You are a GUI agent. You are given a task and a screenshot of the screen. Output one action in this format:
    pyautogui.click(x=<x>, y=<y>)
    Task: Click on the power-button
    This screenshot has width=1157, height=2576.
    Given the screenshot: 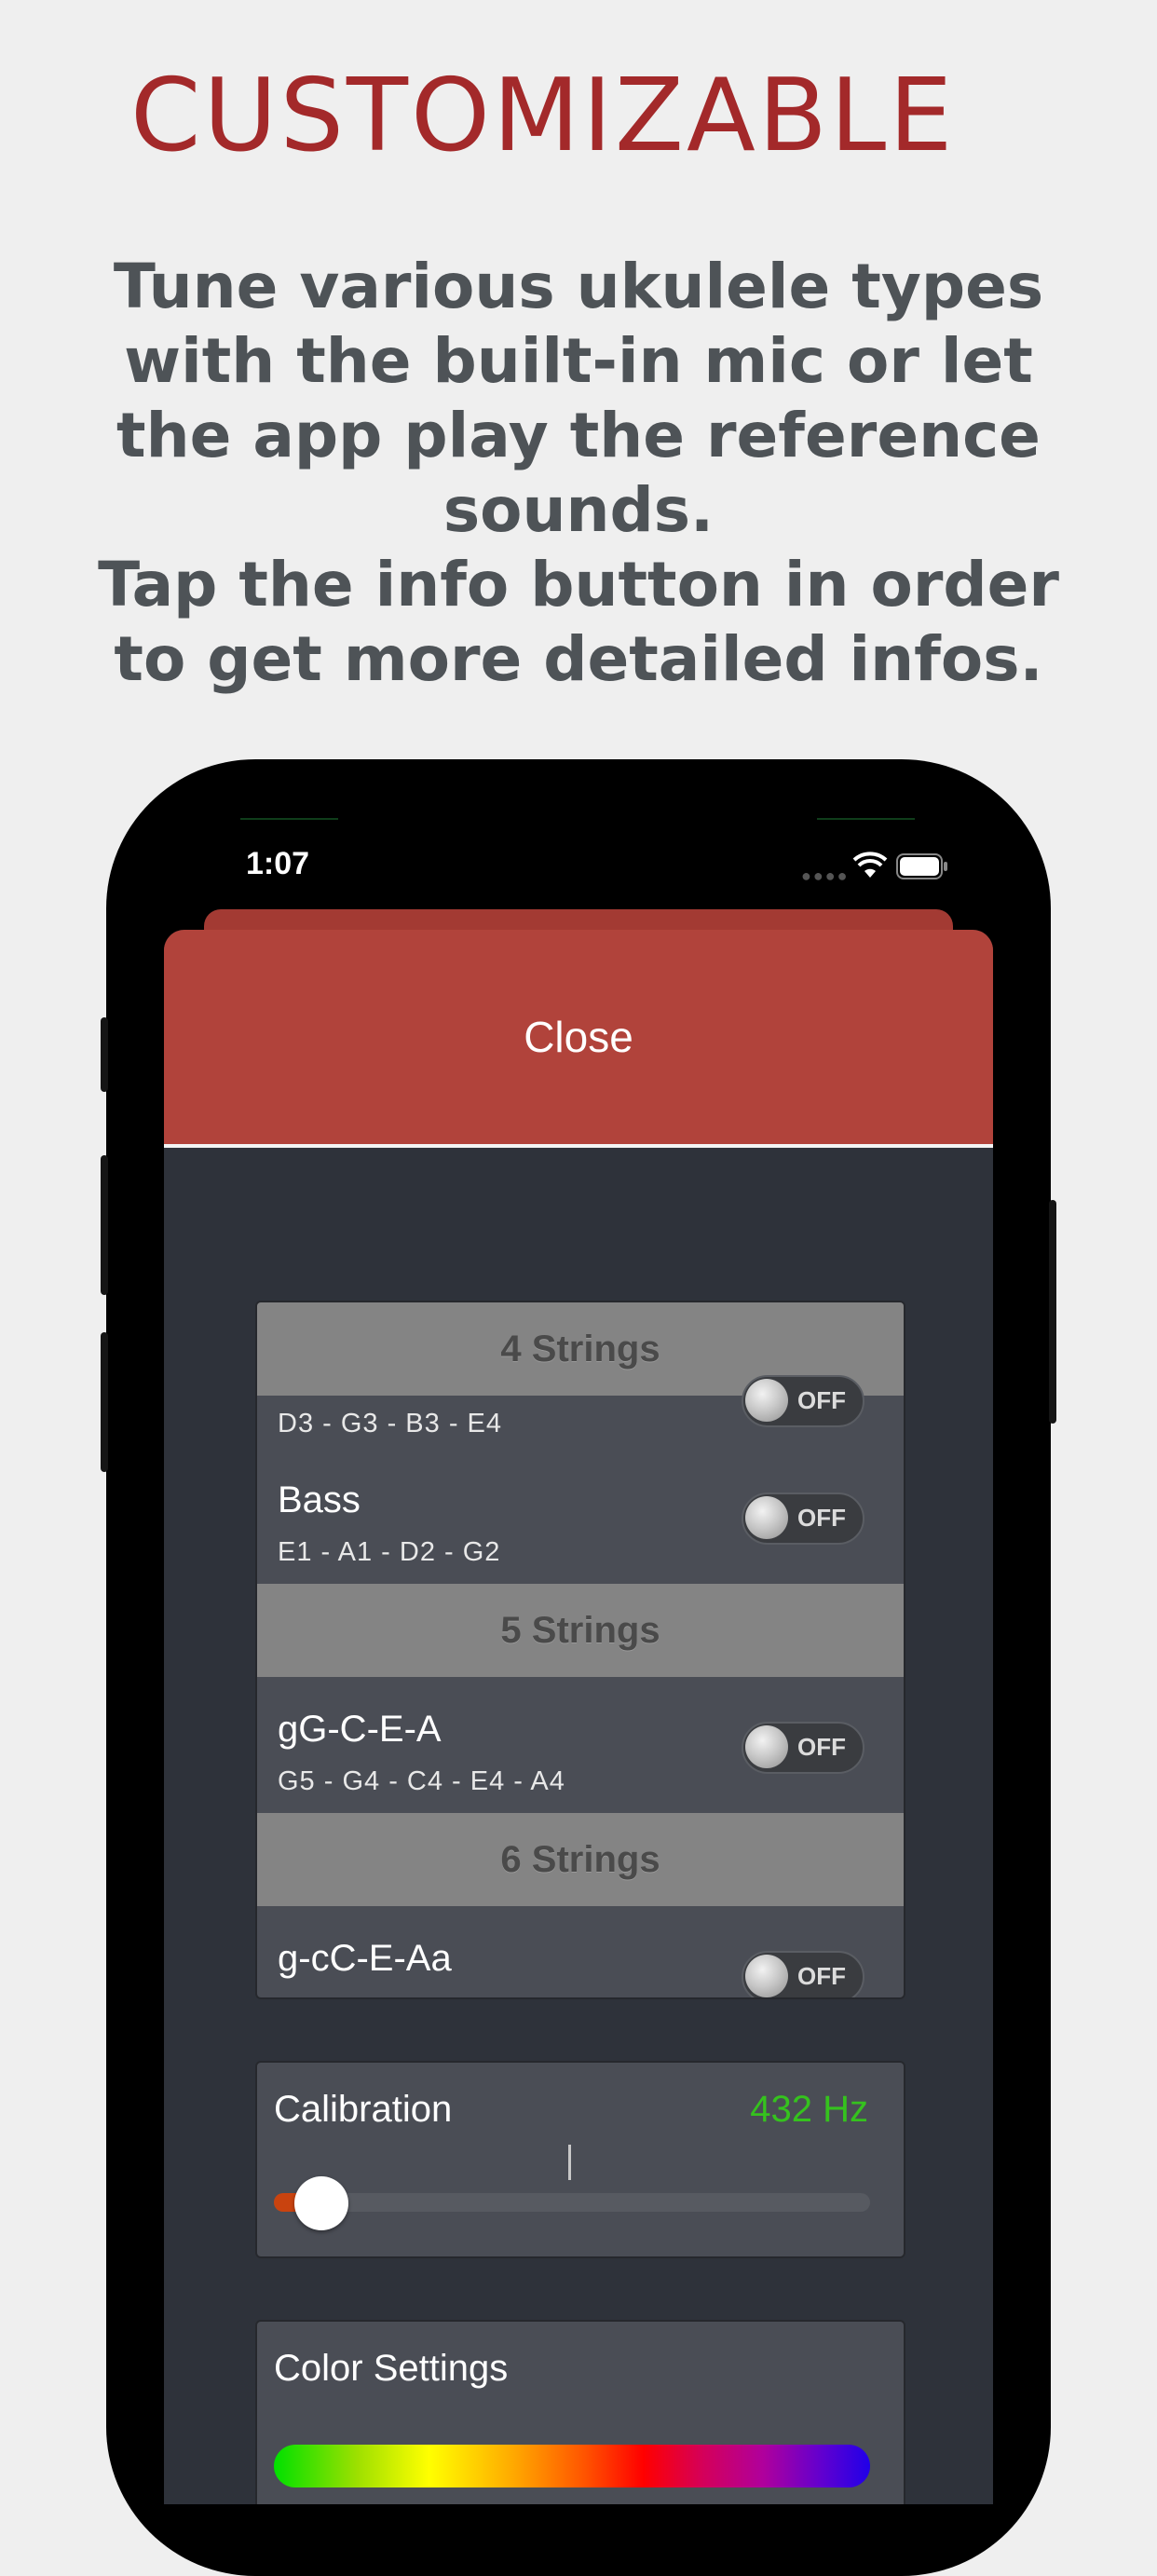 What is the action you would take?
    pyautogui.click(x=1052, y=1312)
    